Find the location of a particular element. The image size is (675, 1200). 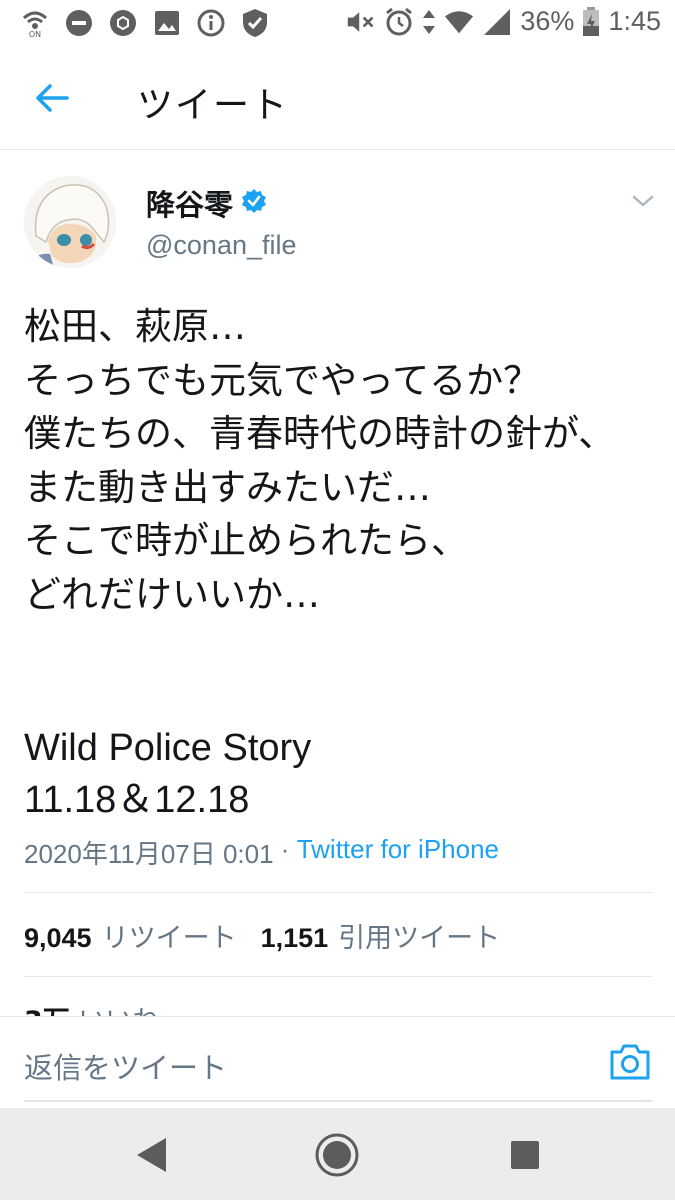

timestamp: 2020年11月07日 0:01 is located at coordinates (149, 854).